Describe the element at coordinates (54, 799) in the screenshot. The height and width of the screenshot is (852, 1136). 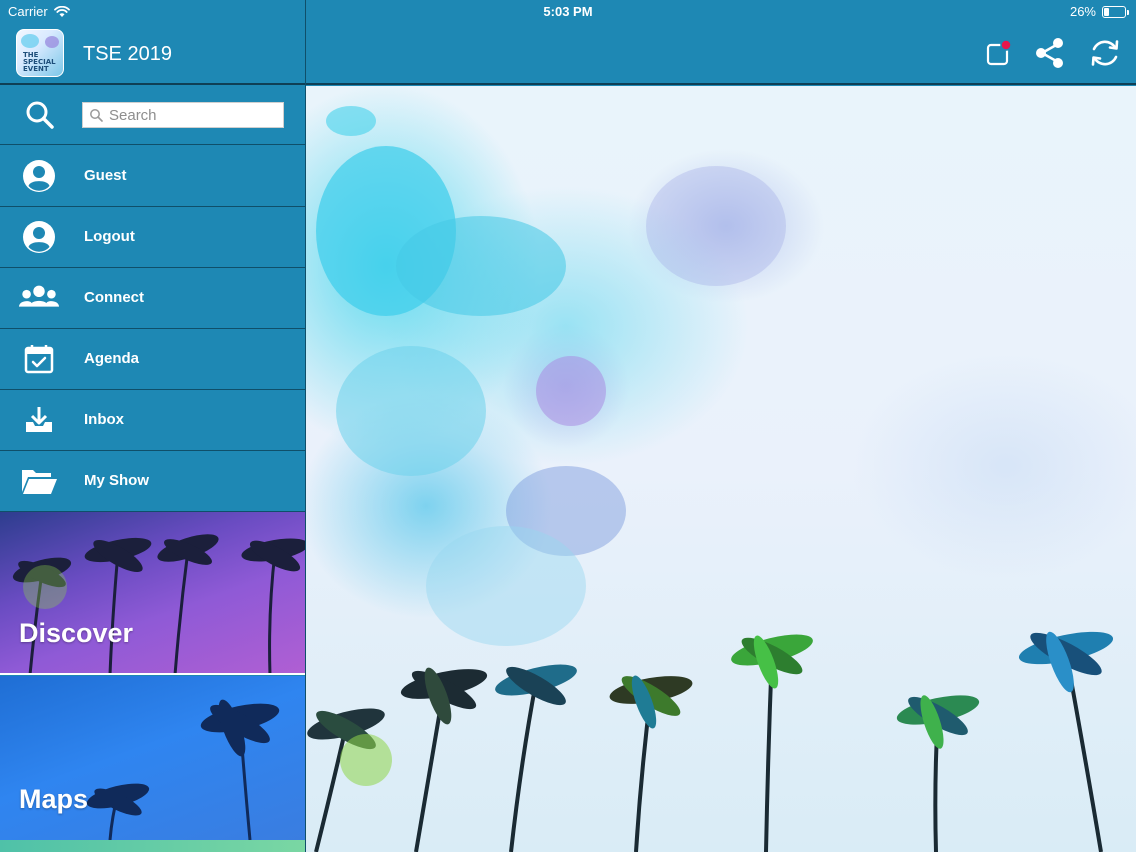
I see `tile-maps-label: Maps` at that location.